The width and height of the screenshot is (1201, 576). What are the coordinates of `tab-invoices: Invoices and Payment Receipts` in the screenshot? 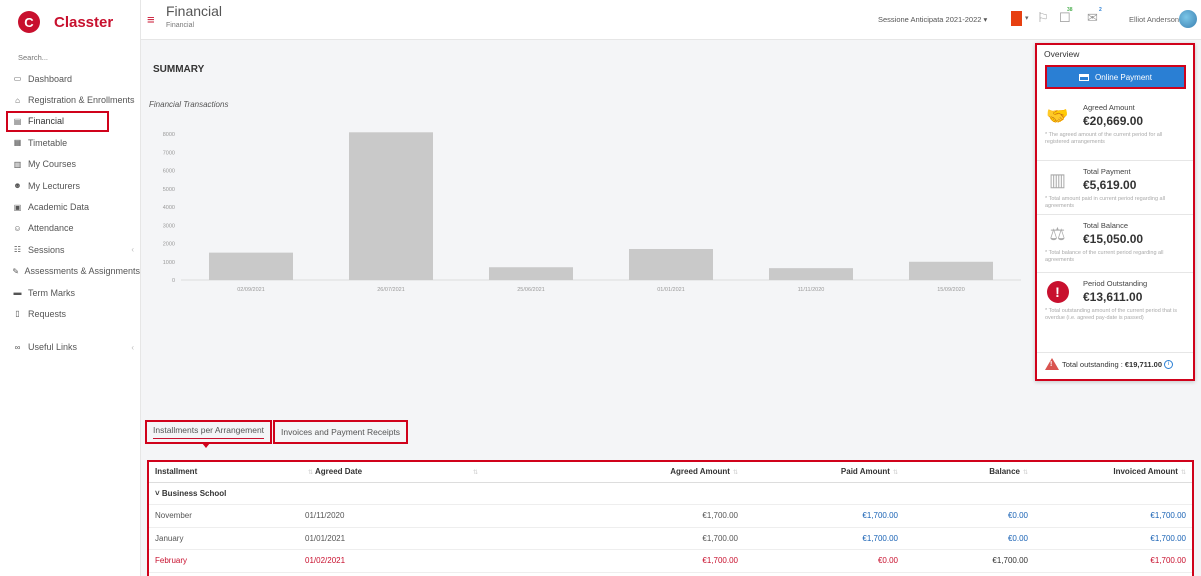 It's located at (341, 432).